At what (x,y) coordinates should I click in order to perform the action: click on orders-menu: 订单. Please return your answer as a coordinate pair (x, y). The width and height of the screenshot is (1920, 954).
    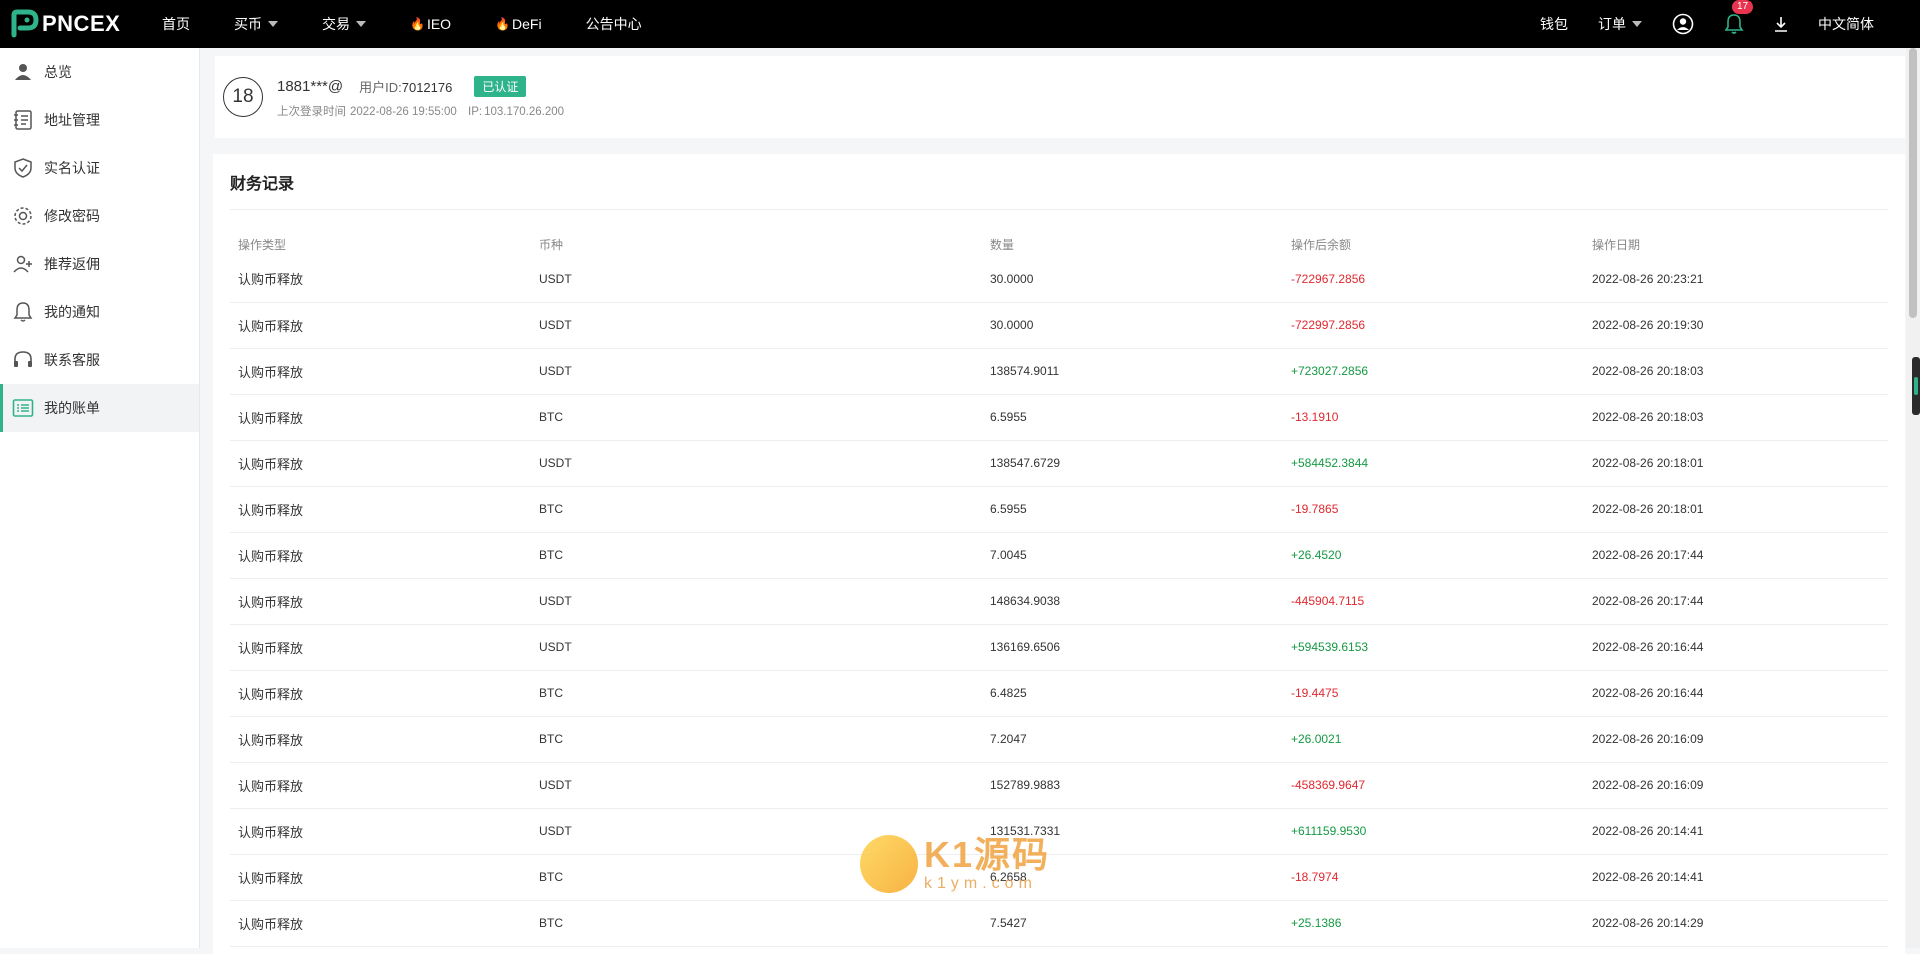
    Looking at the image, I should click on (1620, 24).